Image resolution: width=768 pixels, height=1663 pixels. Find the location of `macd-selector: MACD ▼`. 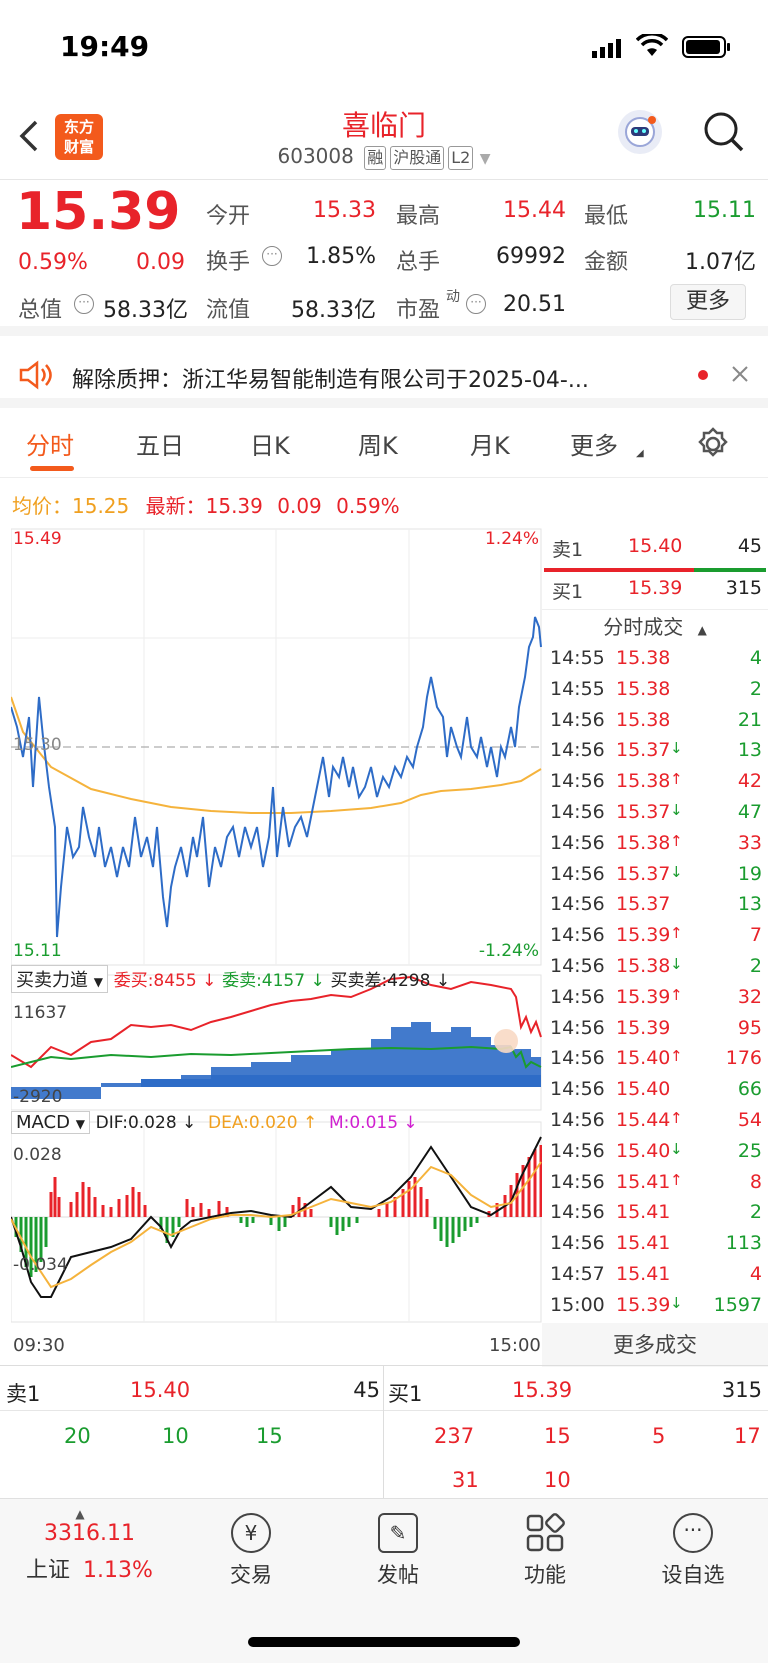

macd-selector: MACD ▼ is located at coordinates (50, 1122).